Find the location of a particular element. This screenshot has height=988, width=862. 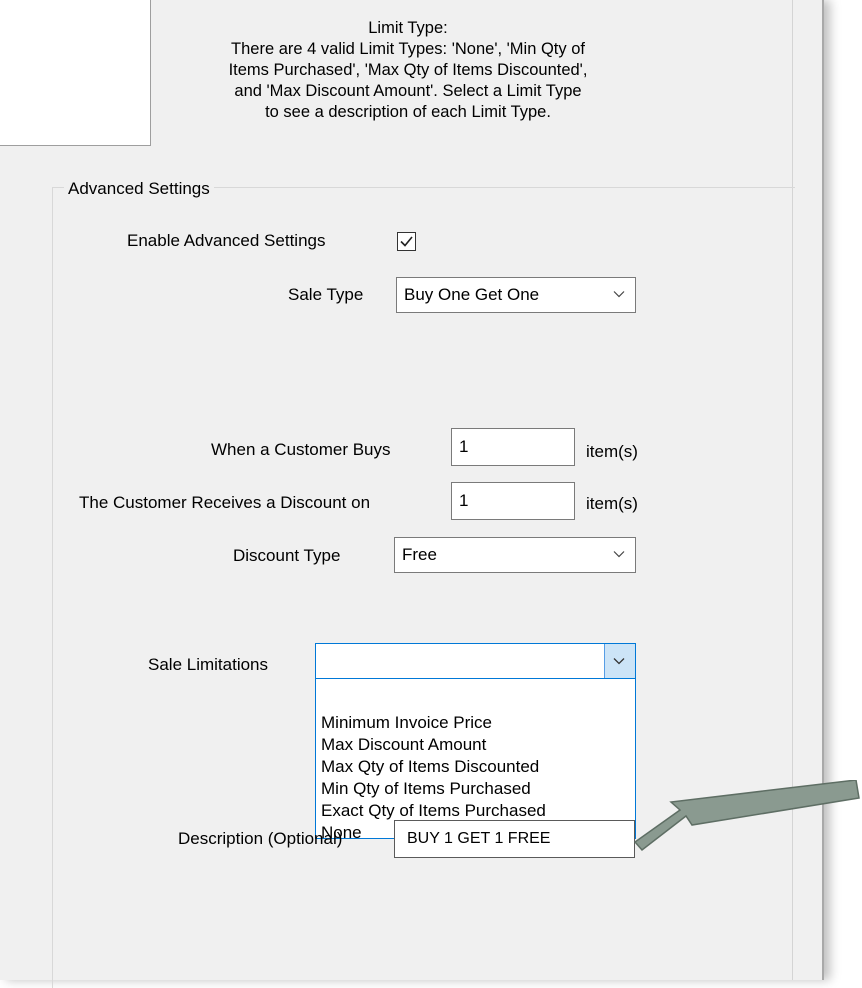

sale-type-dropdown: Buy One Get One is located at coordinates (516, 295).